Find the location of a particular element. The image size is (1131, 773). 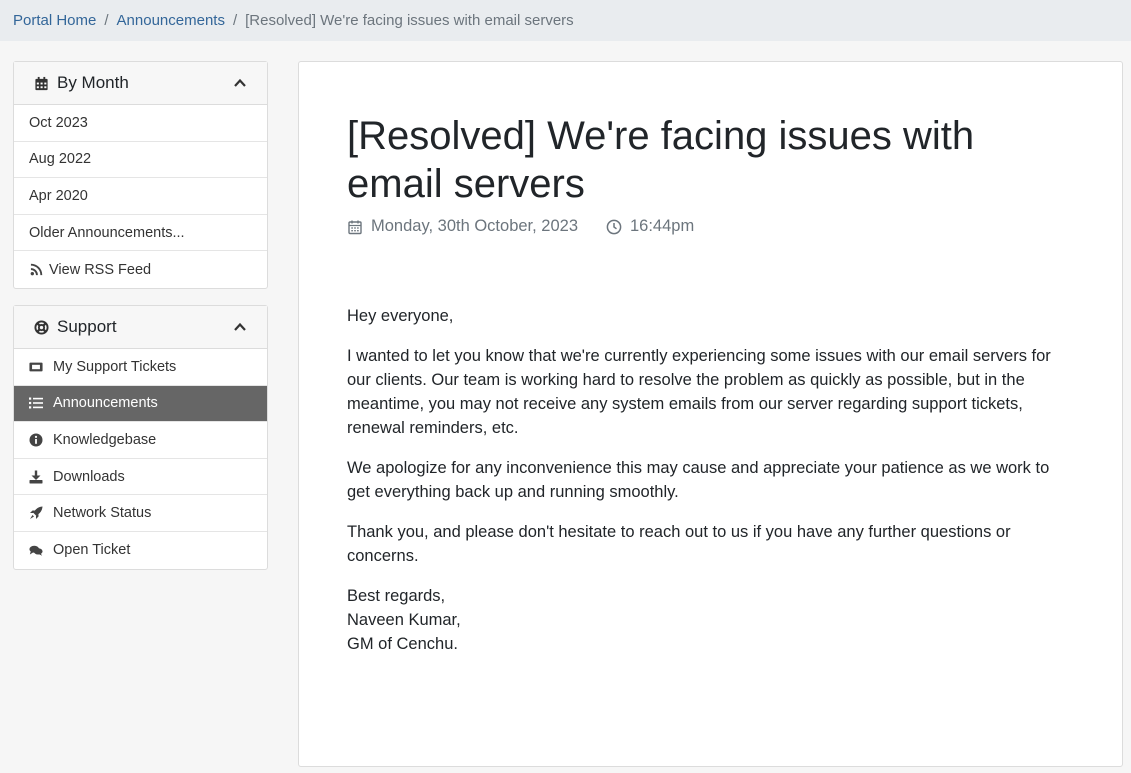

sidebar-item-knowledgebase: Knowledgebase is located at coordinates (140, 440).